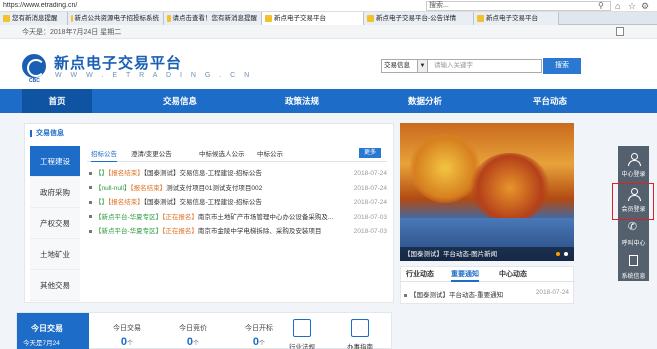 The image size is (657, 349). What do you see at coordinates (313, 18) in the screenshot?
I see `browser-tab-active: 新点电子交易平台` at bounding box center [313, 18].